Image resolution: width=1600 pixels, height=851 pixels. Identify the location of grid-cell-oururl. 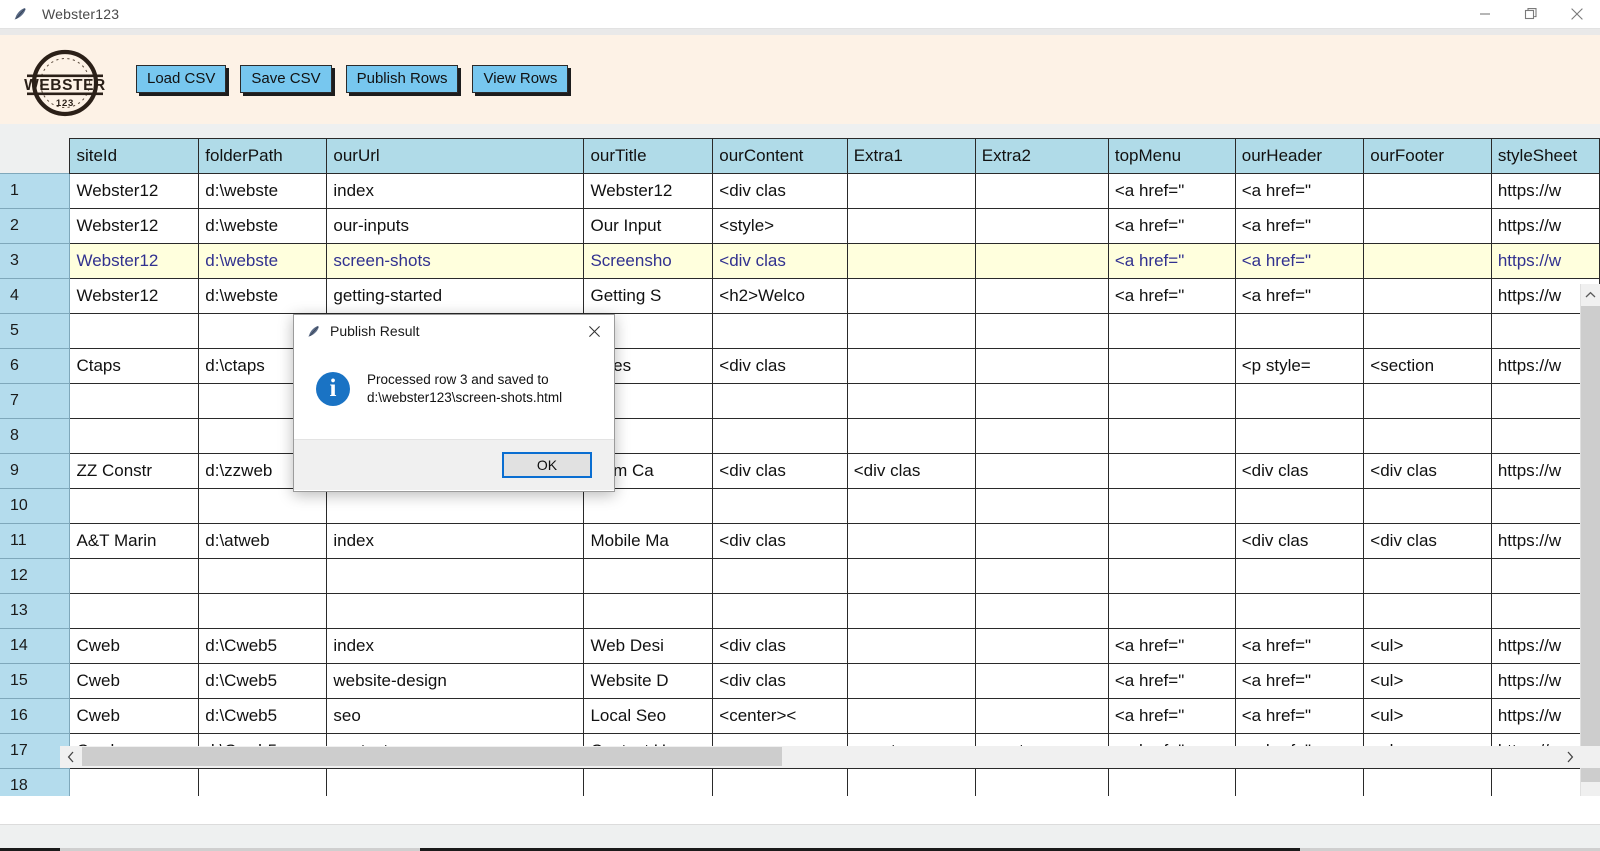
(455, 506).